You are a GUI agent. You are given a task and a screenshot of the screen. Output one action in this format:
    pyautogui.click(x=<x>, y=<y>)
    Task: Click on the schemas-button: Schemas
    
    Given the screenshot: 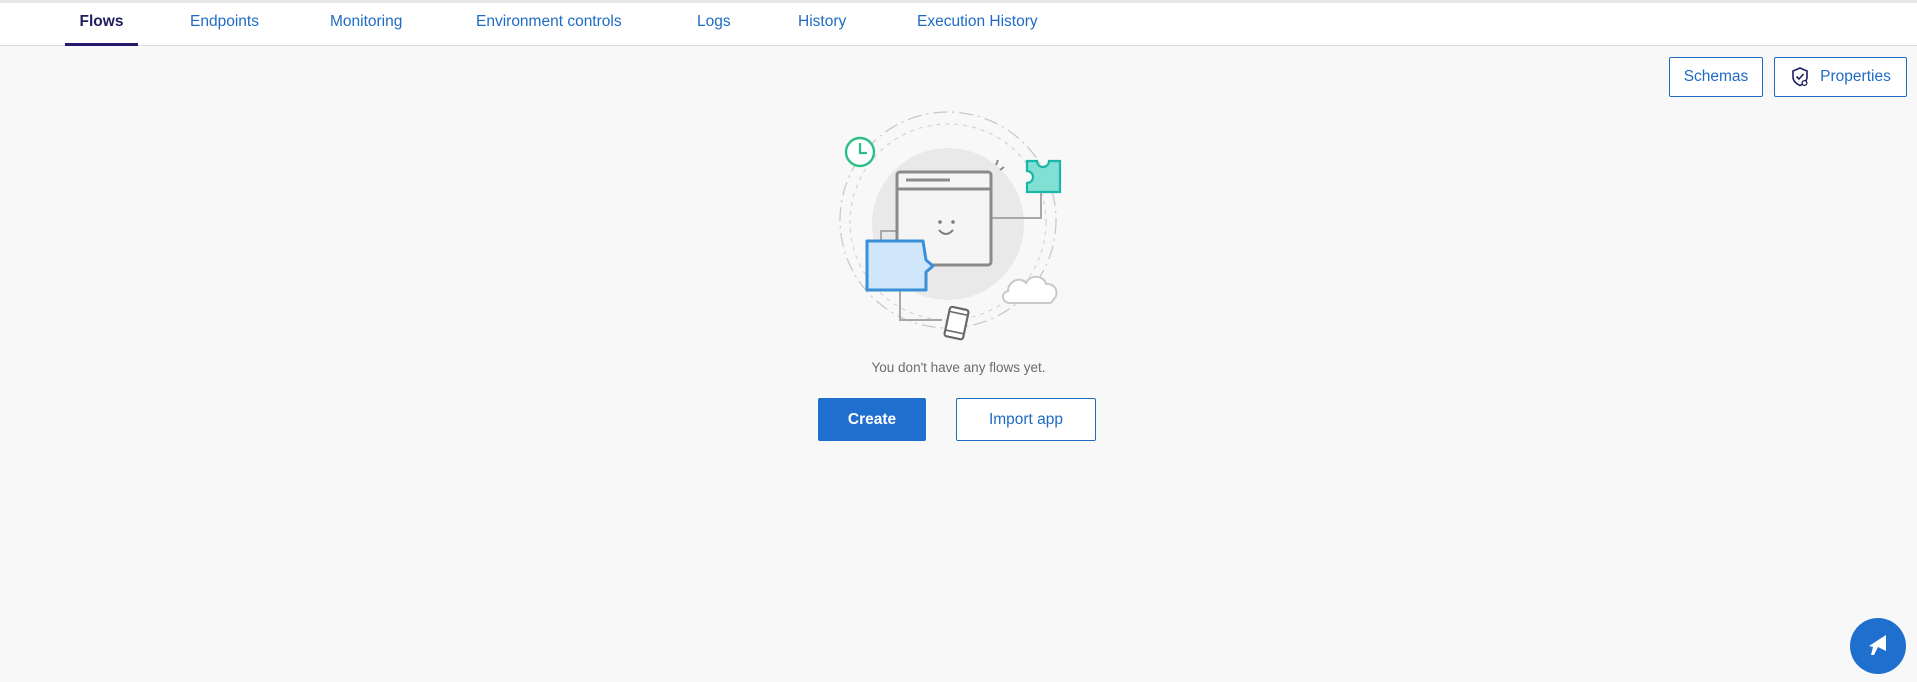 What is the action you would take?
    pyautogui.click(x=1716, y=77)
    